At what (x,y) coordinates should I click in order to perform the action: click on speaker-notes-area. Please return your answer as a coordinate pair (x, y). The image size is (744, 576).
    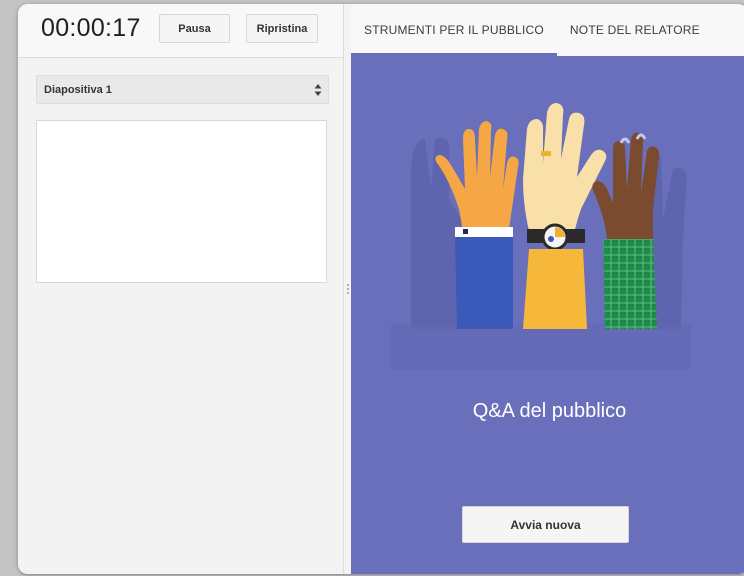
    Looking at the image, I should click on (181, 201).